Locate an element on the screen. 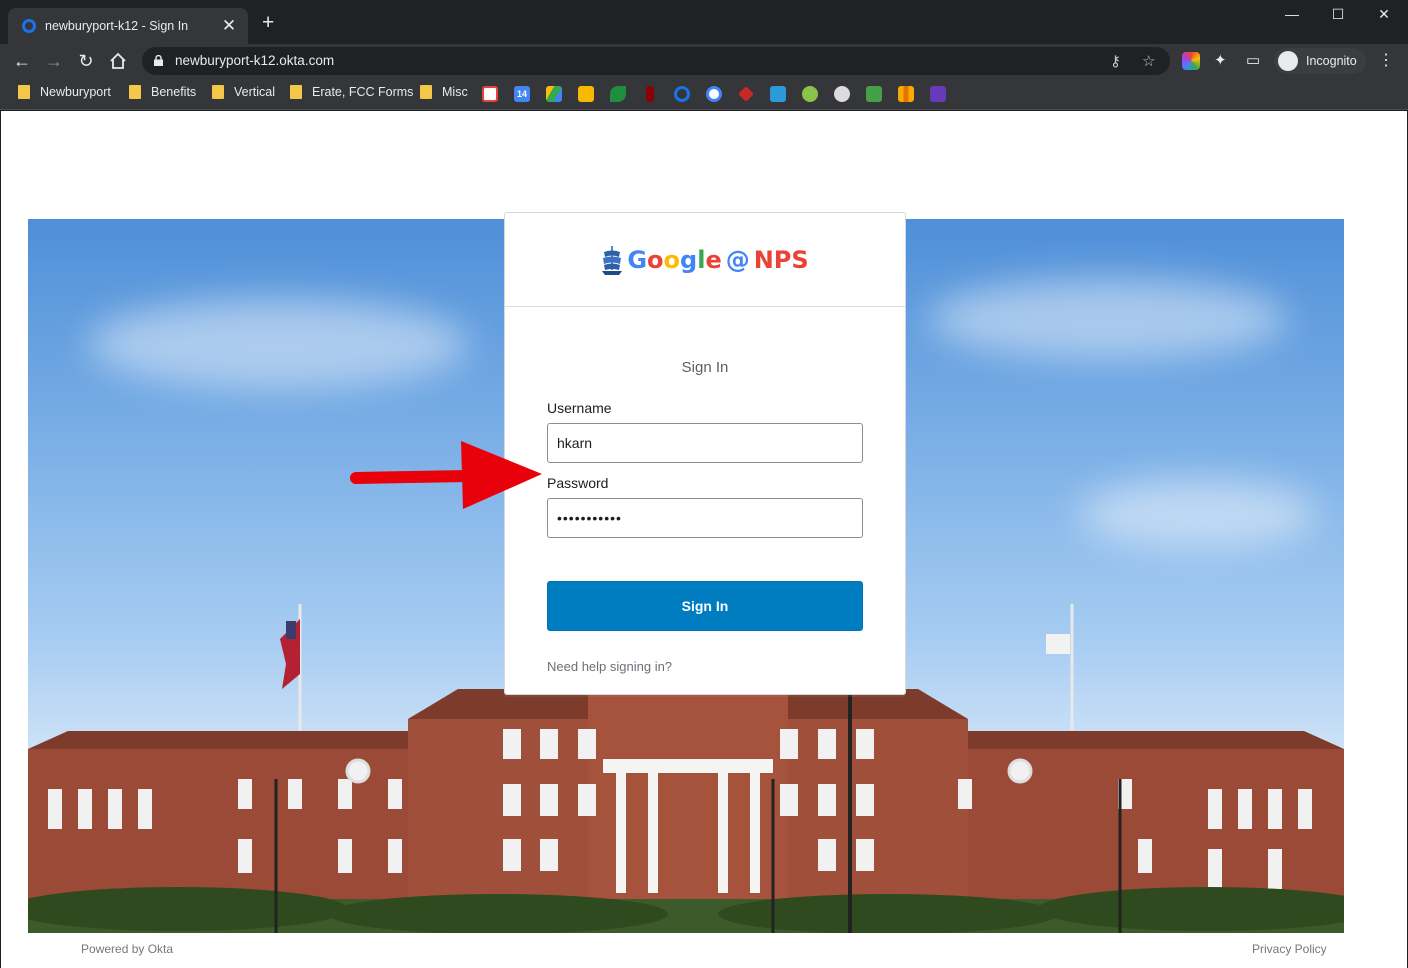 The height and width of the screenshot is (968, 1408). privacy-policy-link: Privacy Policy is located at coordinates (1289, 949).